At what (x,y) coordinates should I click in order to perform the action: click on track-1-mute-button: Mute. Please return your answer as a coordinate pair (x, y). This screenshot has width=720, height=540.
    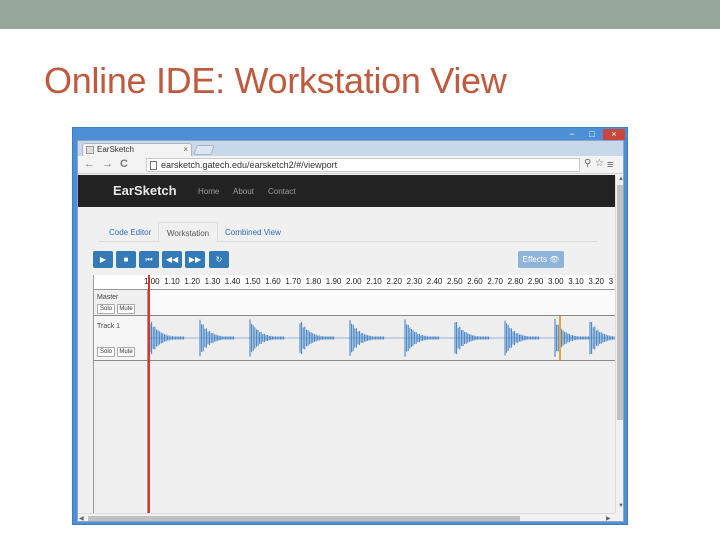
    Looking at the image, I should click on (126, 352).